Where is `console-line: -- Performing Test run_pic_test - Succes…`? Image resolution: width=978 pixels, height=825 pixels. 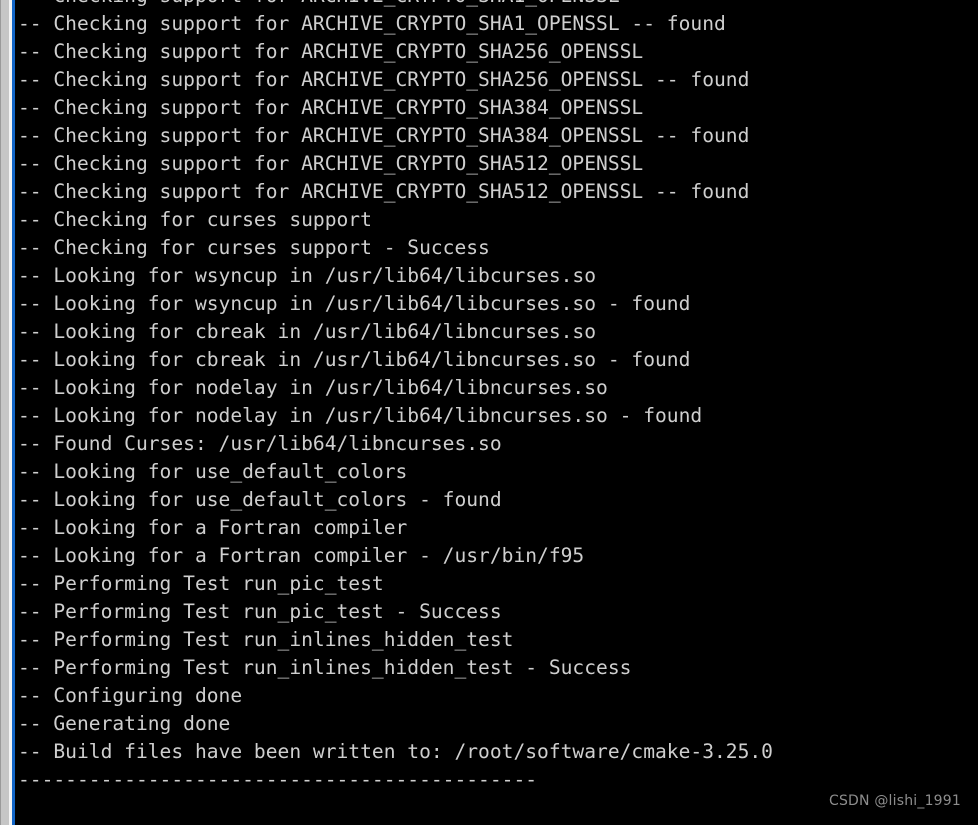 console-line: -- Performing Test run_pic_test - Succes… is located at coordinates (260, 611).